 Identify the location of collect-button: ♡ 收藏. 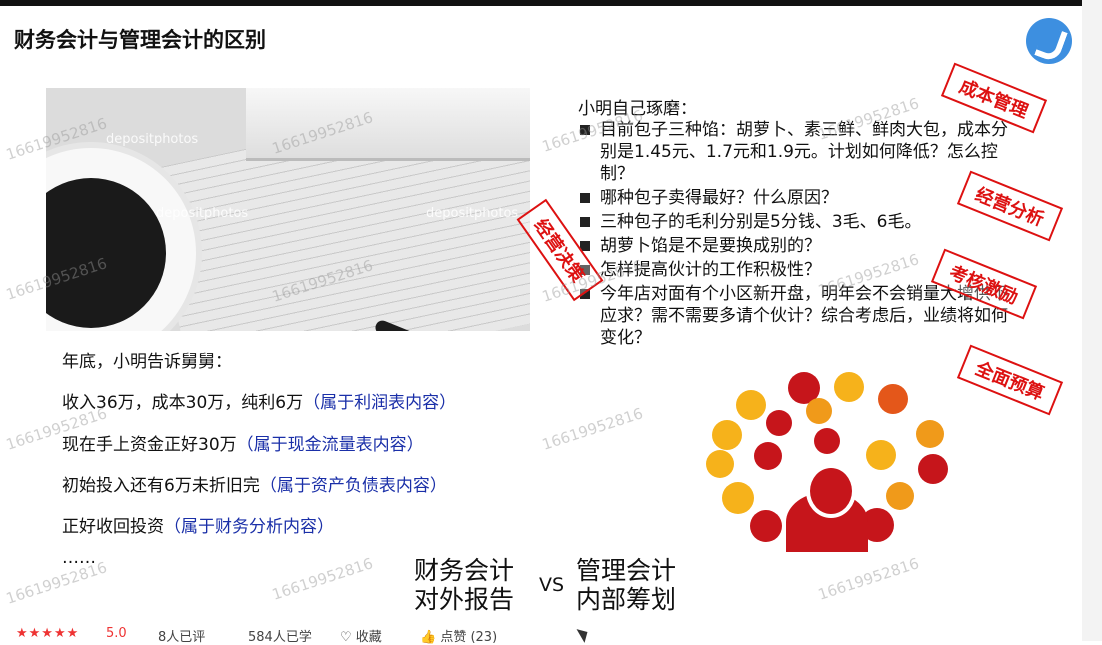
(361, 635).